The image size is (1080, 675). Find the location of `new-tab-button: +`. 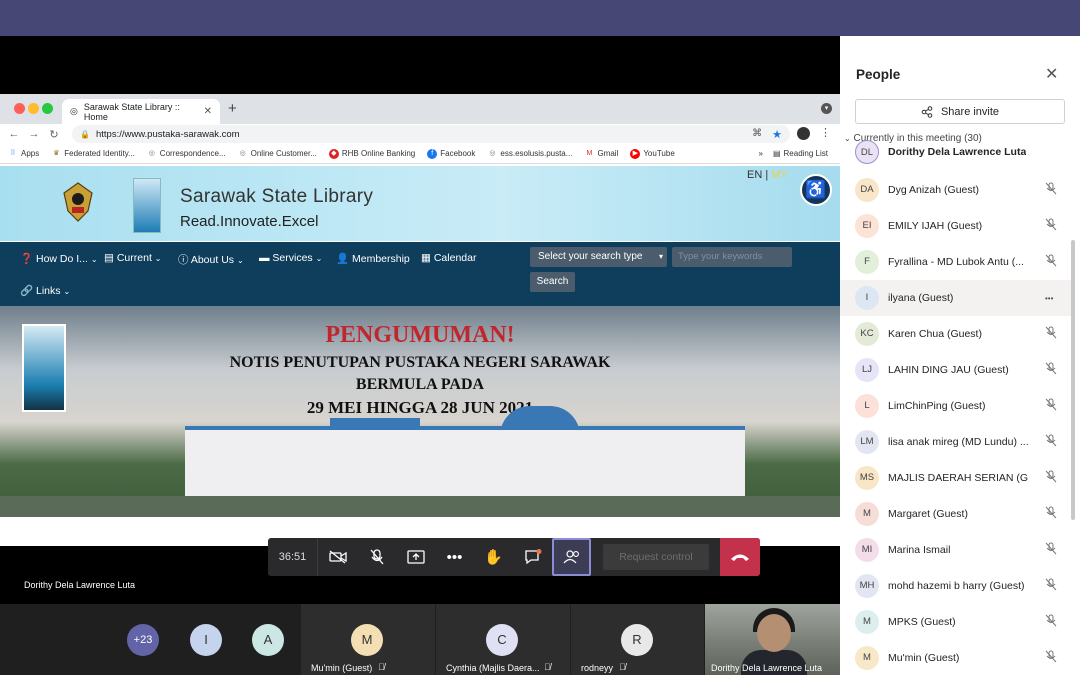

new-tab-button: + is located at coordinates (232, 108).